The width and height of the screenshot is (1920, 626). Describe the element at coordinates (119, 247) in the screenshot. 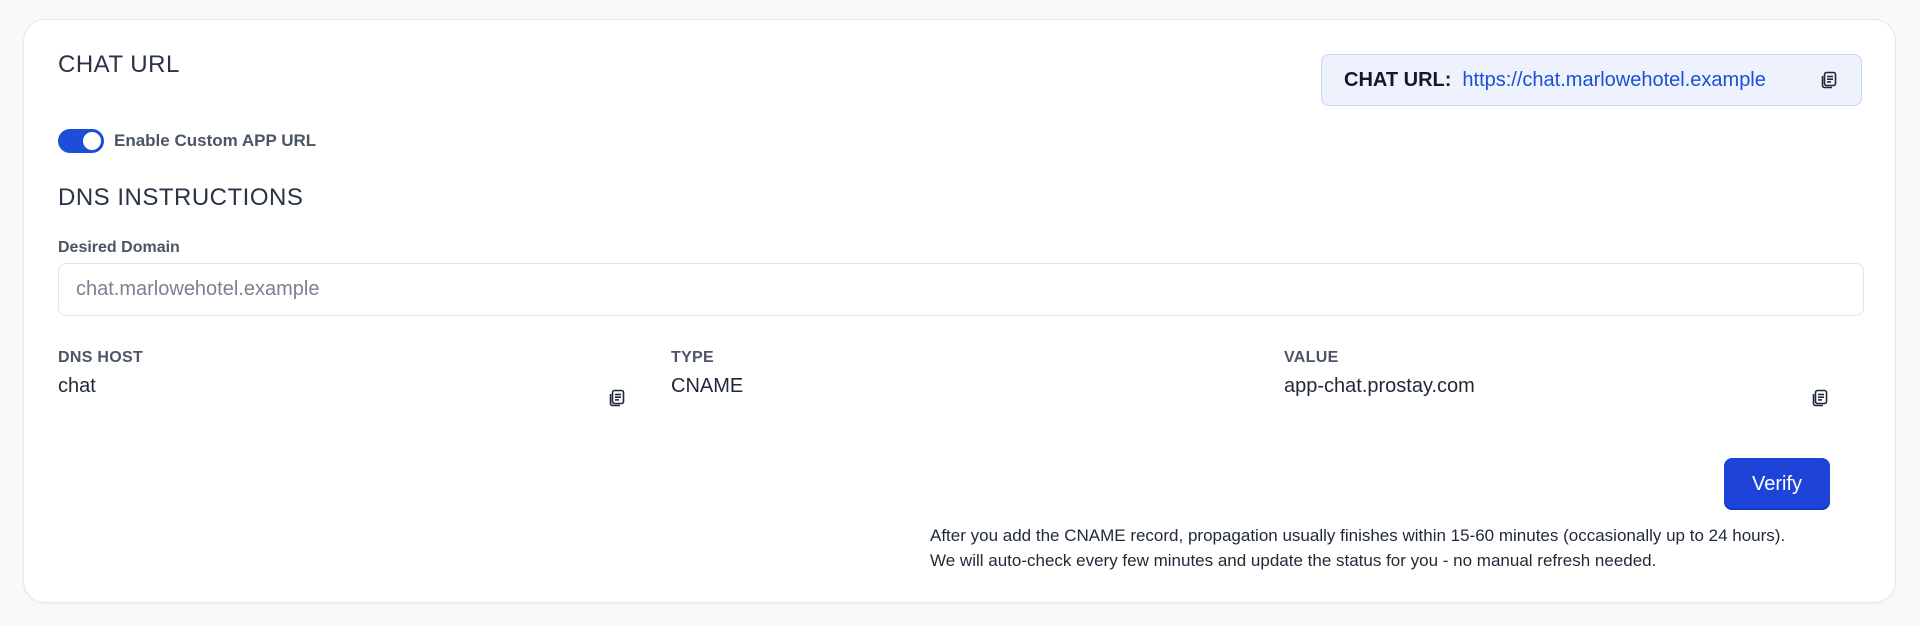

I see `desired-domain-label: Desired Domain` at that location.